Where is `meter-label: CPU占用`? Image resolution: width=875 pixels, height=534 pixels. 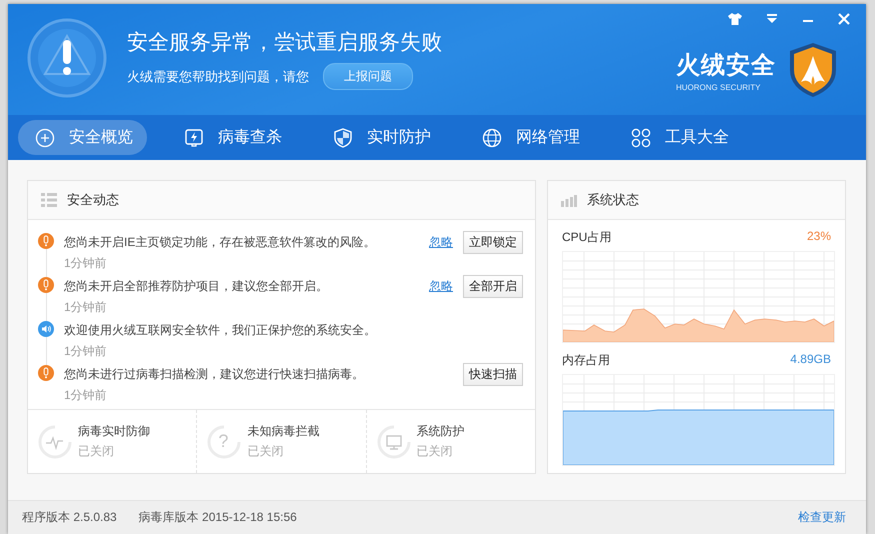 meter-label: CPU占用 is located at coordinates (587, 237).